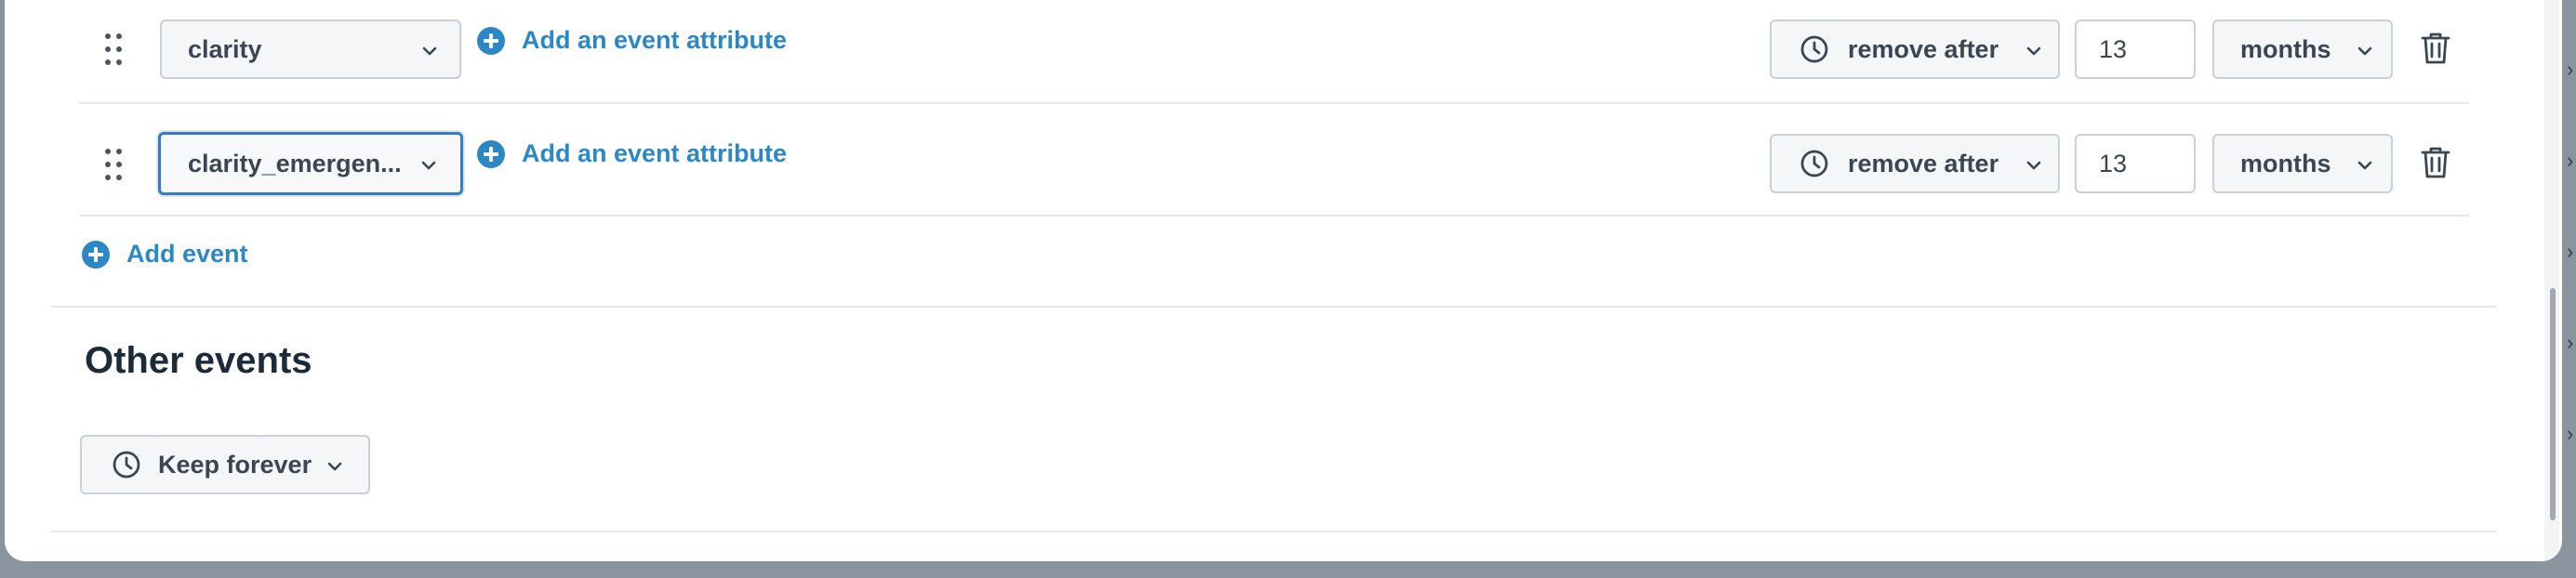 Image resolution: width=2576 pixels, height=578 pixels. I want to click on event-name-select: clarity, so click(310, 49).